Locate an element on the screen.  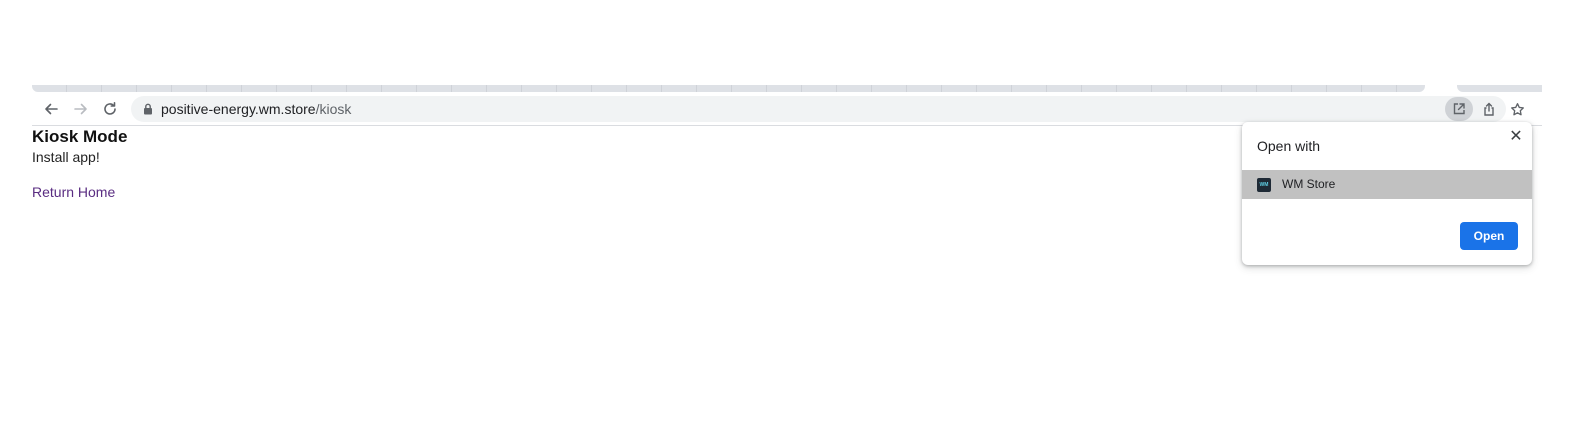
url-text: positive-energy.wm.store/kiosk is located at coordinates (256, 109).